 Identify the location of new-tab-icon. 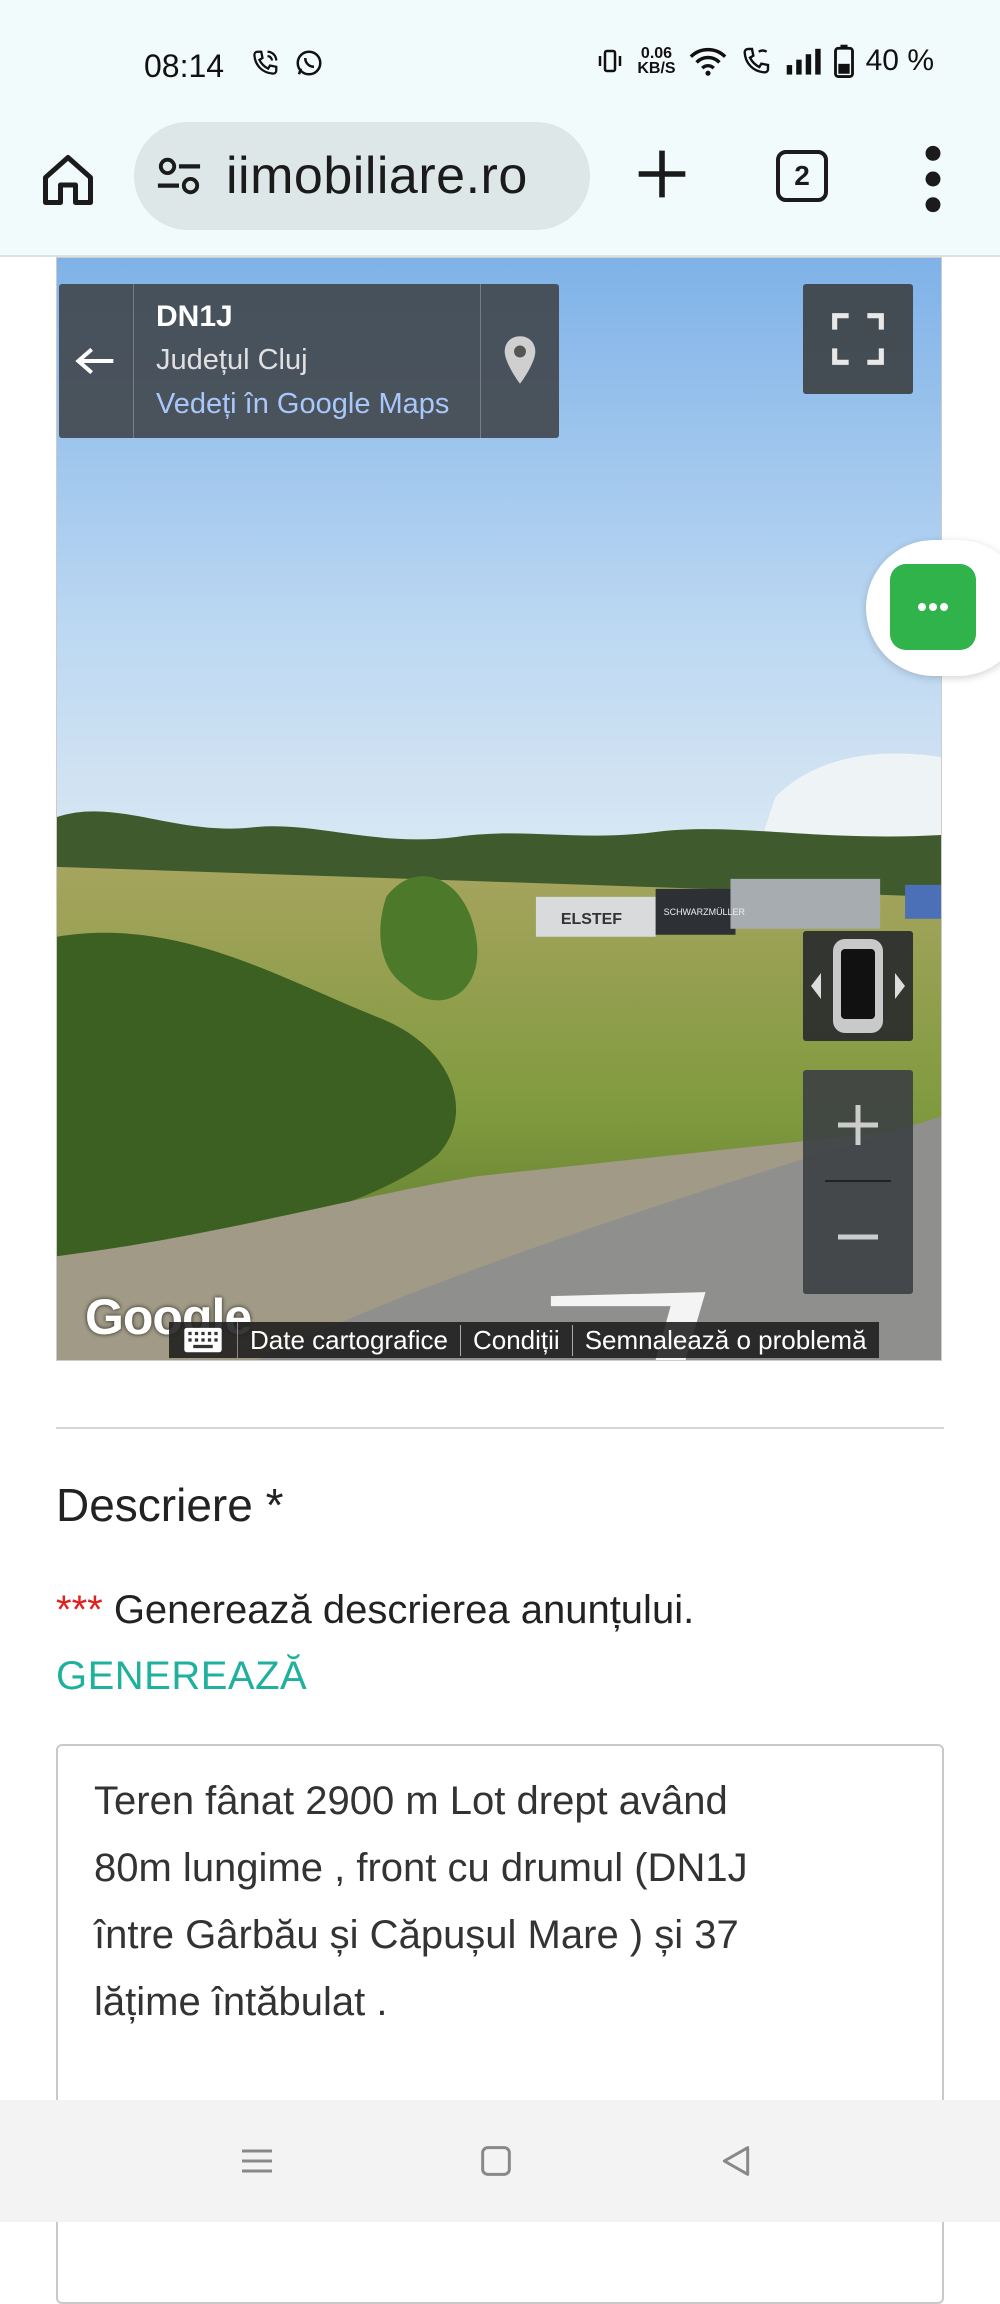
(662, 174).